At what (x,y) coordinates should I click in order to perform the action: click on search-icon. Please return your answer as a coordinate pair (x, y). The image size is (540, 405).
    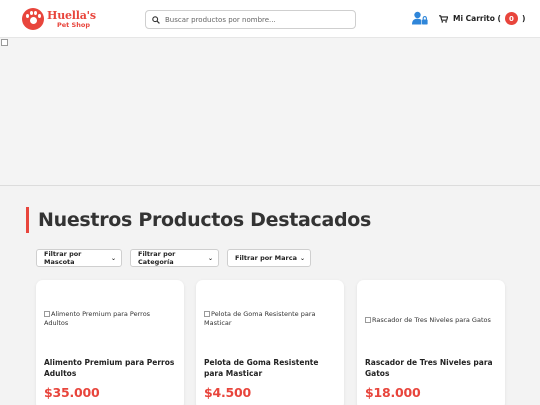
    Looking at the image, I should click on (156, 19).